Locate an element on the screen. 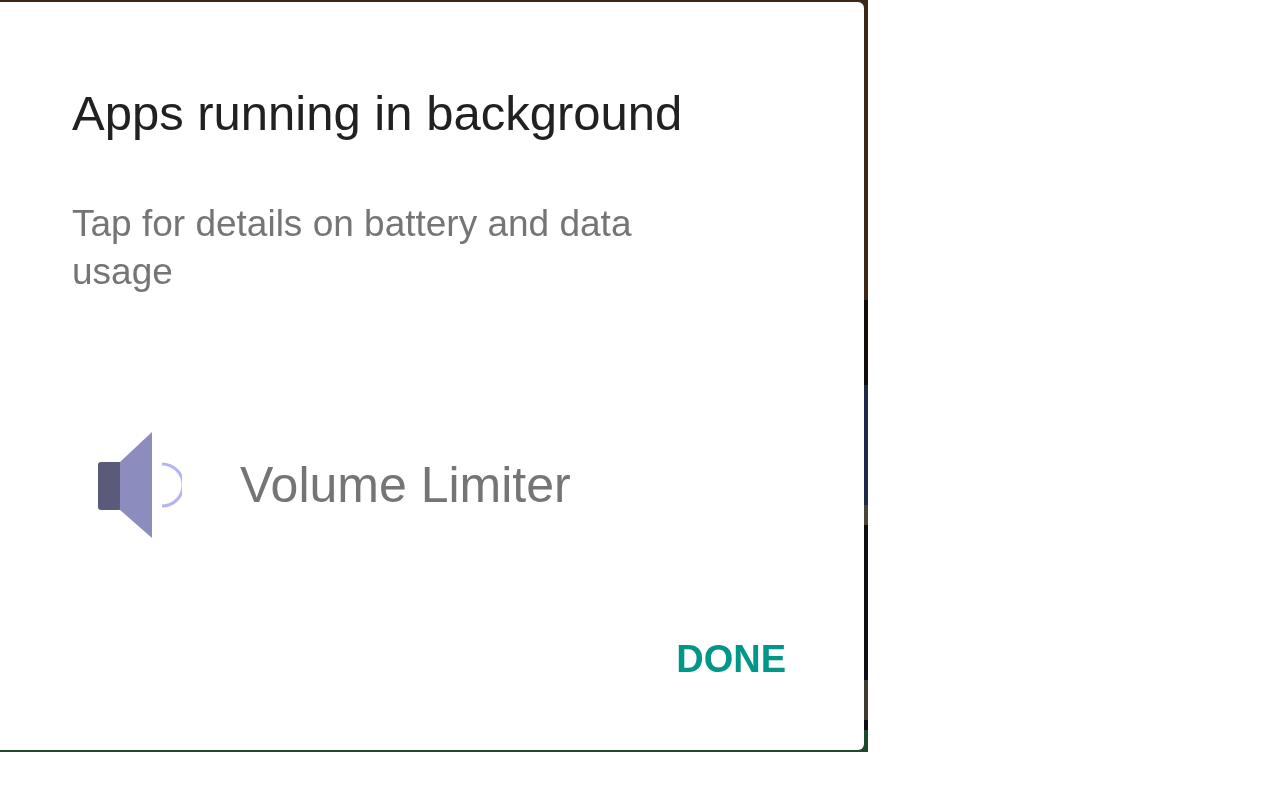 The image size is (1280, 800). app-name: Volume Limiter is located at coordinates (405, 485).